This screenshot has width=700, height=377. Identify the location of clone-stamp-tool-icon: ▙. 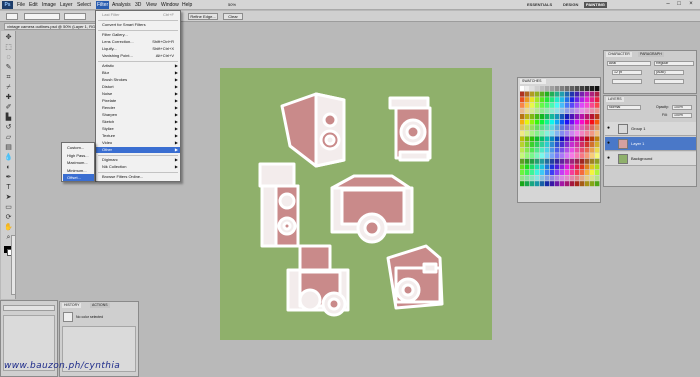
(8, 117).